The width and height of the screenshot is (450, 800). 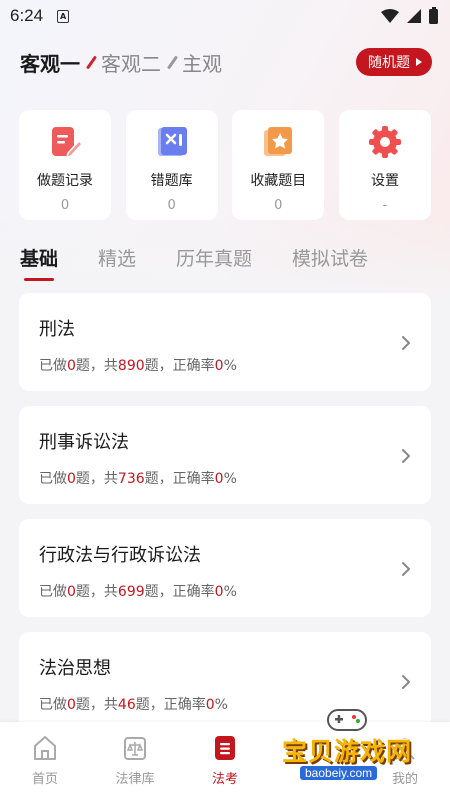 What do you see at coordinates (330, 257) in the screenshot?
I see `tab-mock-papers: 模拟试卷` at bounding box center [330, 257].